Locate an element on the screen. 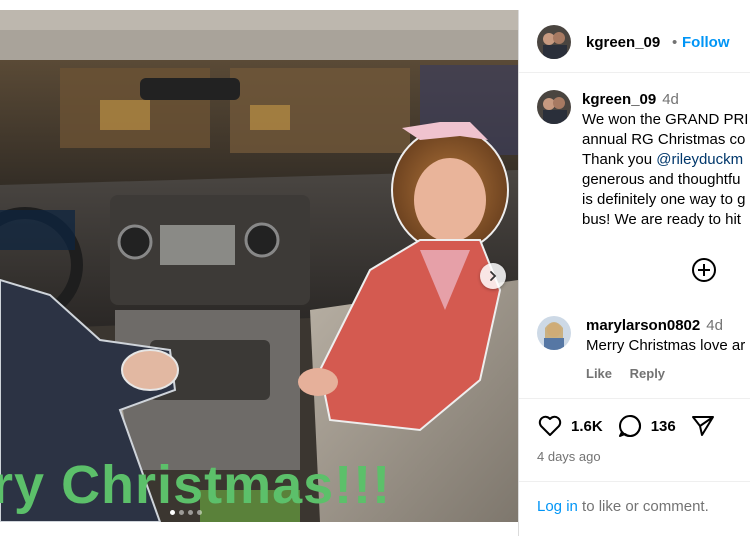 The width and height of the screenshot is (750, 536). header-username: kgreen_09 is located at coordinates (623, 42).